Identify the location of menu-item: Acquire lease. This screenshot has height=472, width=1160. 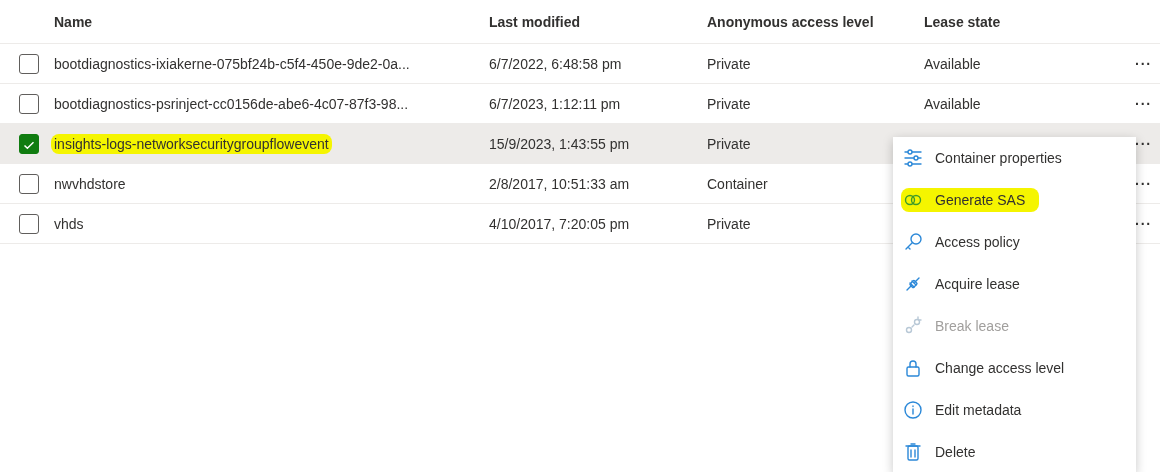
(1014, 284).